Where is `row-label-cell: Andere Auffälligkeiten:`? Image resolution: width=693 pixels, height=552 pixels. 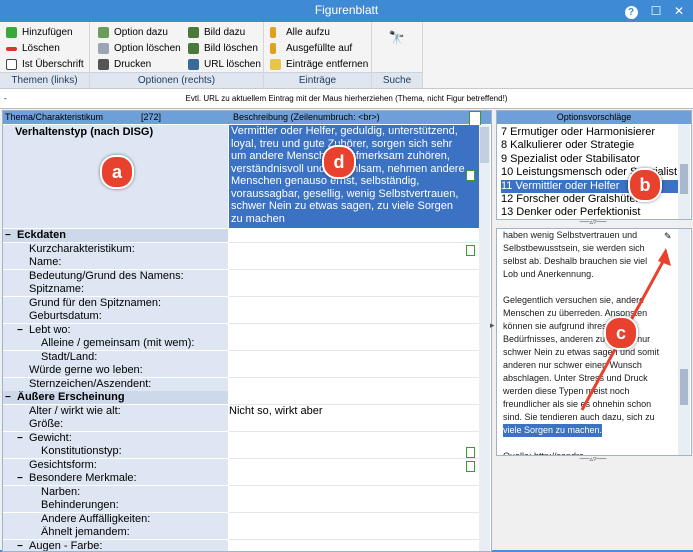 row-label-cell: Andere Auffälligkeiten: is located at coordinates (115, 520).